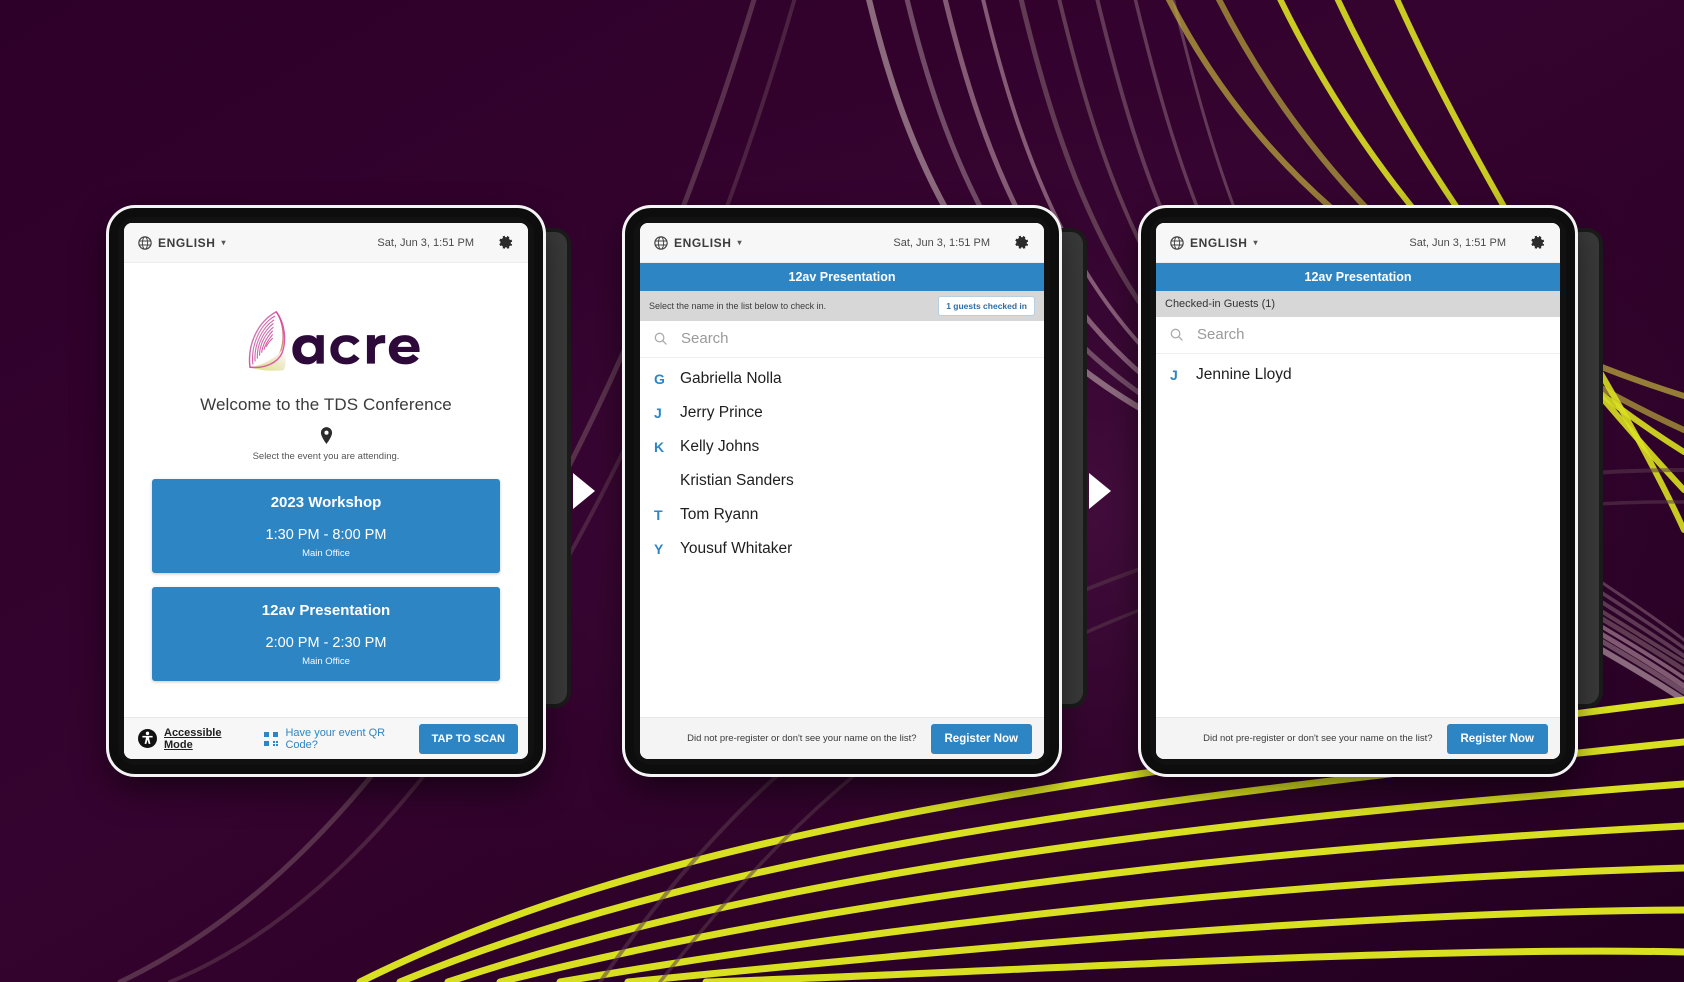 This screenshot has height=982, width=1684. What do you see at coordinates (326, 435) in the screenshot?
I see `location-pin-icon` at bounding box center [326, 435].